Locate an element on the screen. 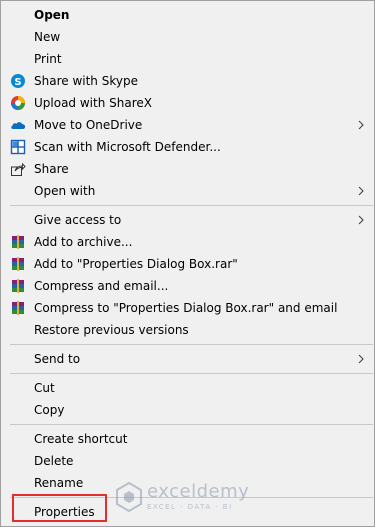 The width and height of the screenshot is (375, 527). menu-item-label: Create shortcut is located at coordinates (81, 439).